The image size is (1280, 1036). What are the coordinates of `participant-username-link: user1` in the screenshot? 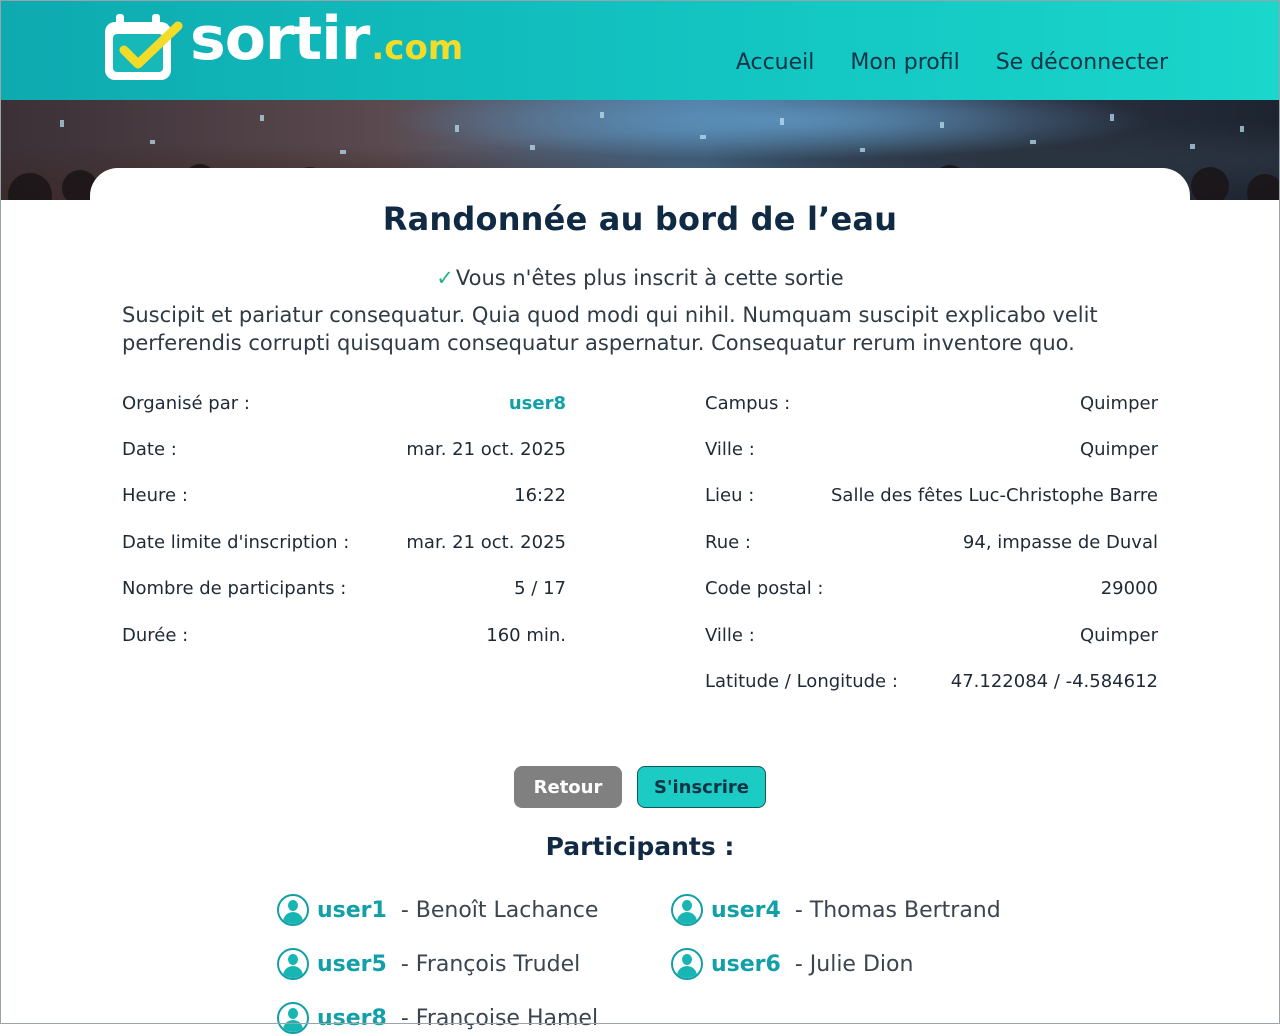 It's located at (352, 910).